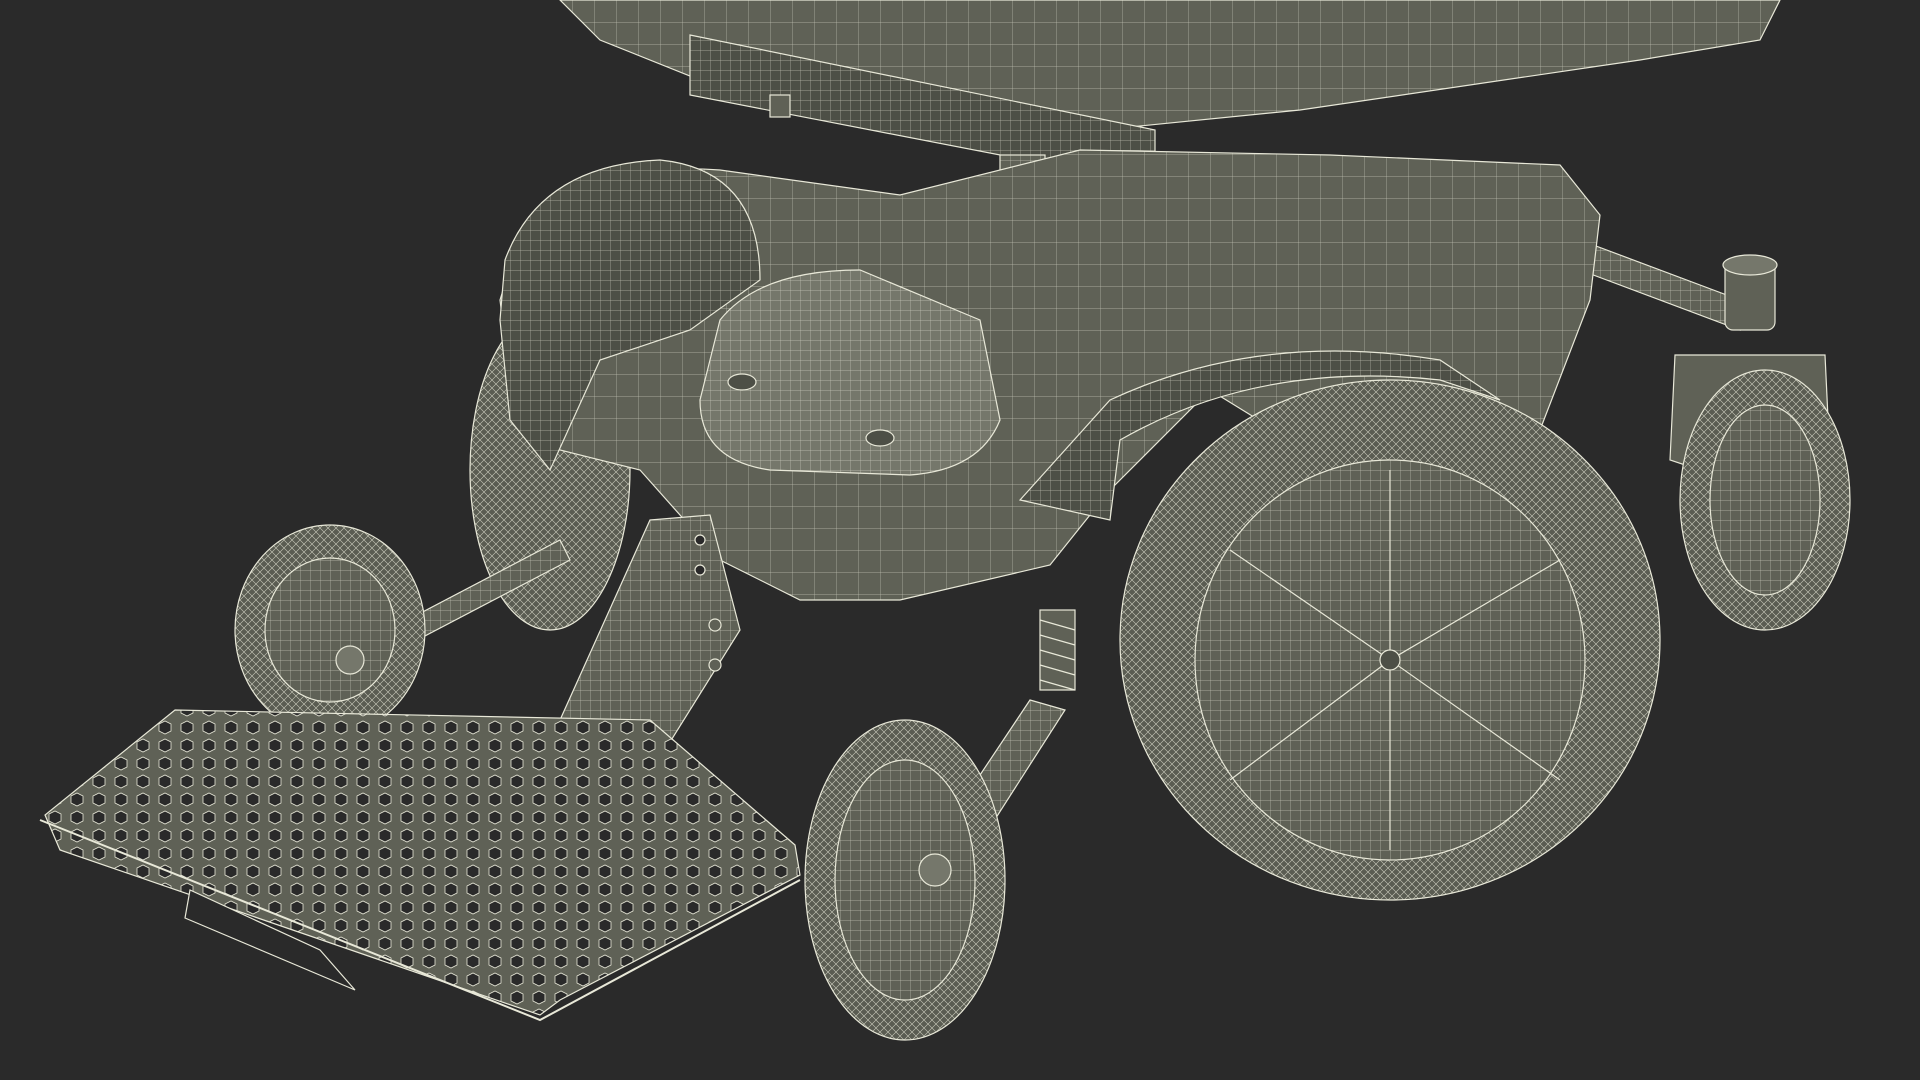 This screenshot has width=1920, height=1080. What do you see at coordinates (1057, 650) in the screenshot?
I see `suspension-spring` at bounding box center [1057, 650].